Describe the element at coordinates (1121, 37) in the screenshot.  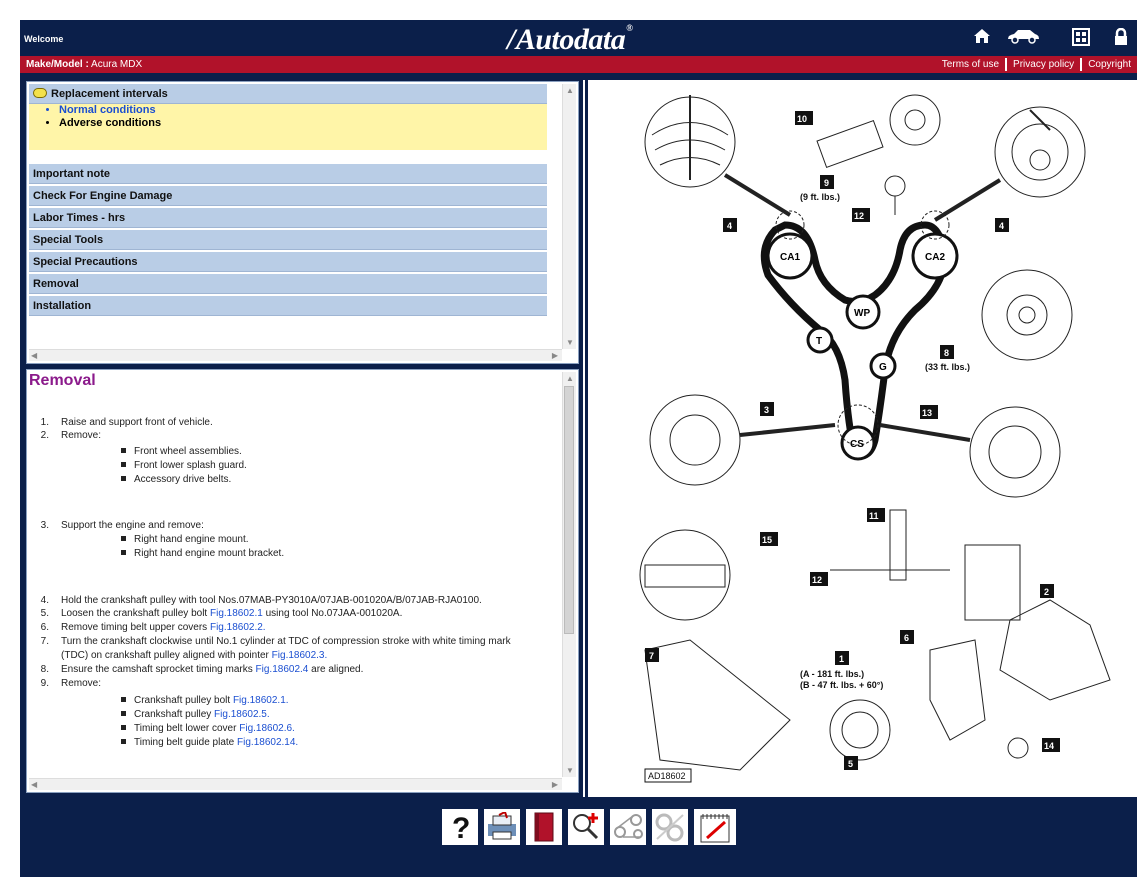
I see `lock-icon` at that location.